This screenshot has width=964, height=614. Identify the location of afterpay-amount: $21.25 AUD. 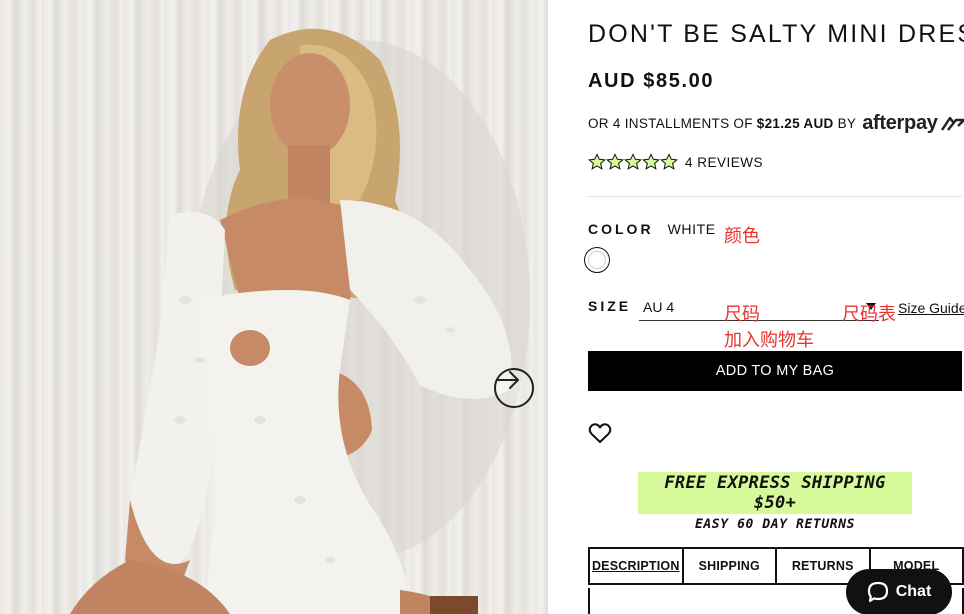
(795, 123).